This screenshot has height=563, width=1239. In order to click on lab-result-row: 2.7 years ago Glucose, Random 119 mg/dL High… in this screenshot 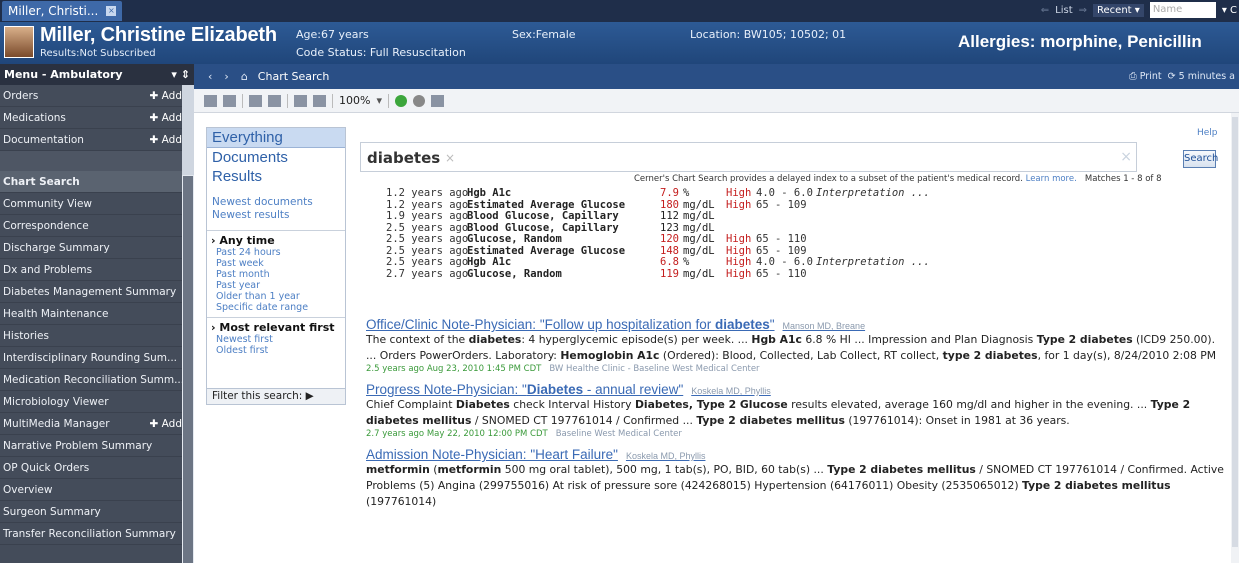, I will do `click(666, 274)`.